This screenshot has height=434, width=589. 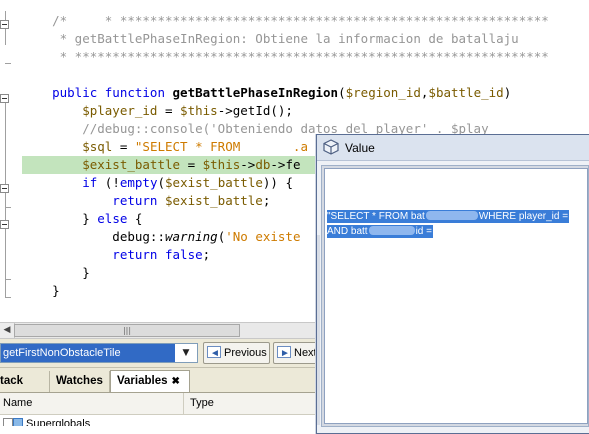 What do you see at coordinates (80, 381) in the screenshot?
I see `tab-watches: Watches` at bounding box center [80, 381].